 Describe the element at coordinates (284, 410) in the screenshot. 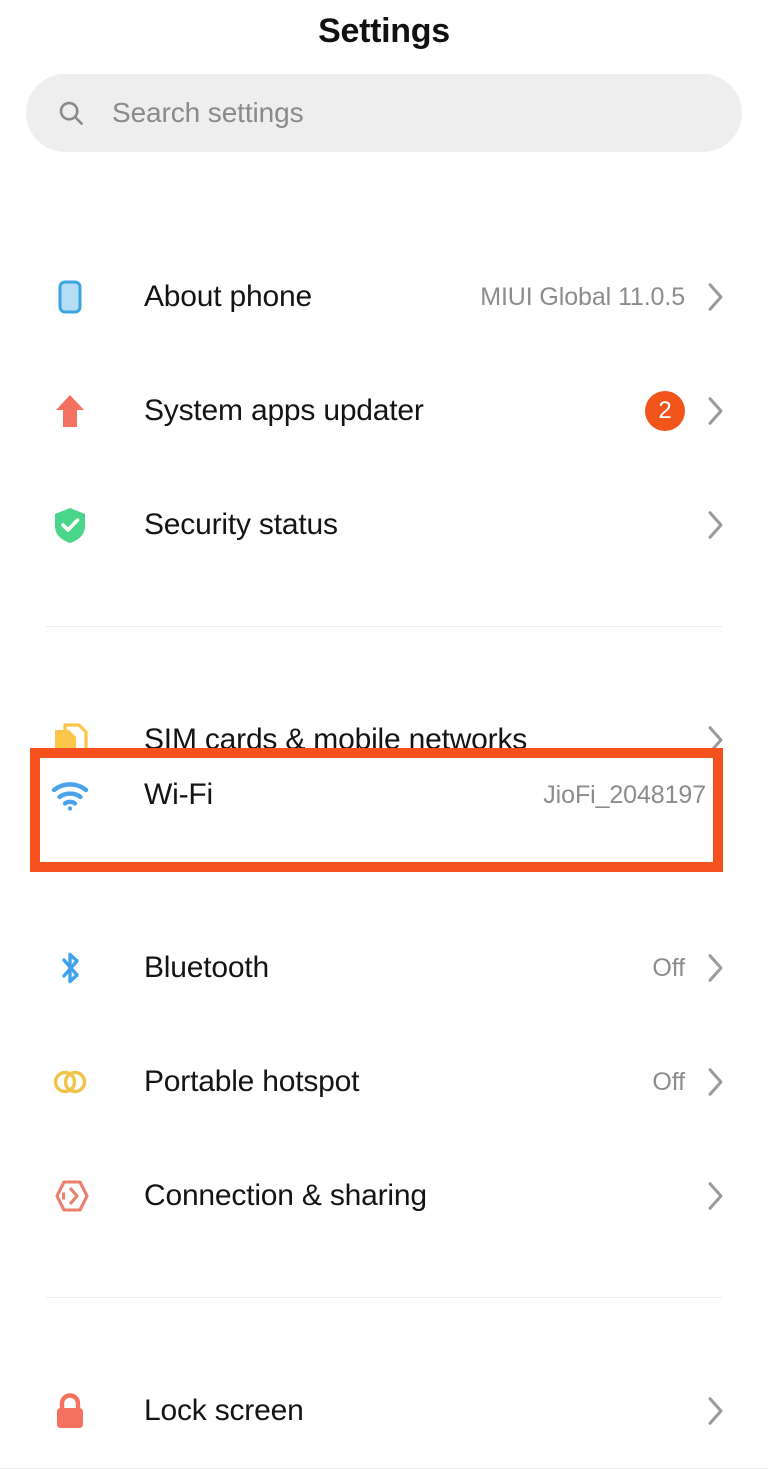

I see `settings-row-label: System apps updater` at that location.